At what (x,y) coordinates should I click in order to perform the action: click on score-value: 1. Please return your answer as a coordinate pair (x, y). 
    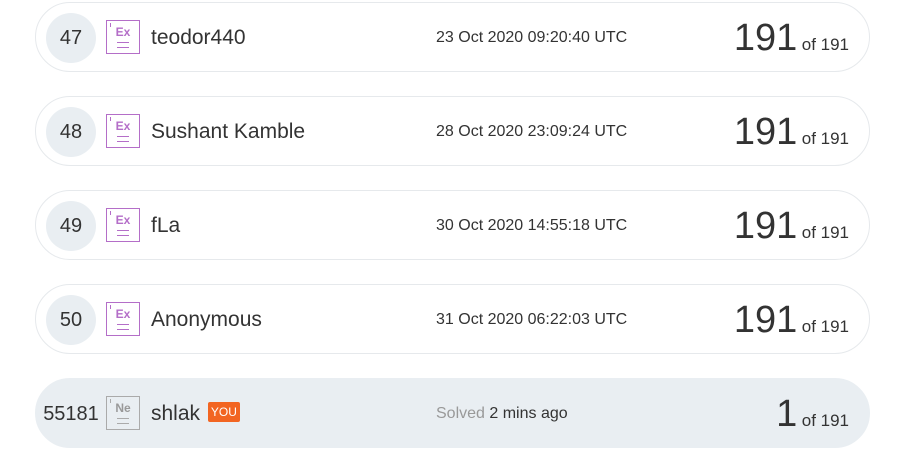
    Looking at the image, I should click on (787, 414).